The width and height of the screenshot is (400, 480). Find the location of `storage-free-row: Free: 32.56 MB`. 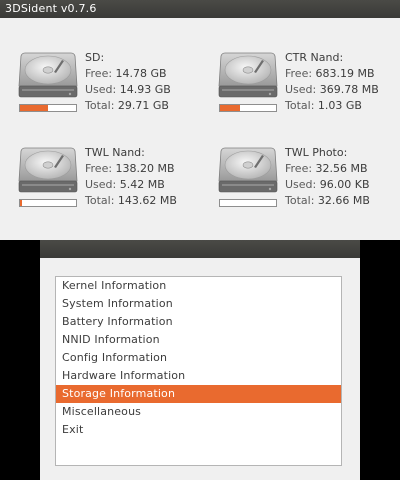

storage-free-row: Free: 32.56 MB is located at coordinates (327, 169).